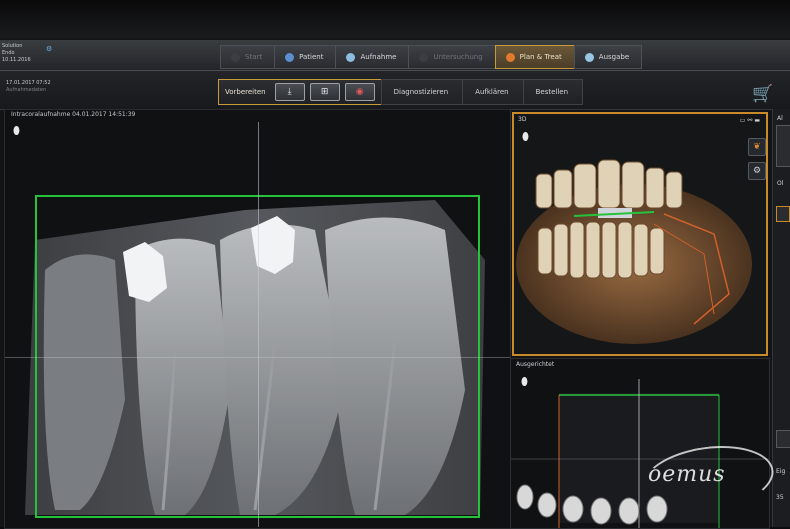  I want to click on implant-planning-button: ⤓, so click(289, 92).